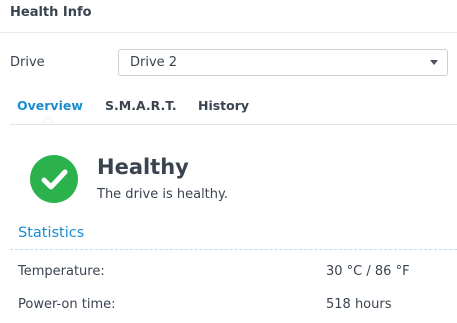  Describe the element at coordinates (61, 271) in the screenshot. I see `temperature-label: Temperature:` at that location.